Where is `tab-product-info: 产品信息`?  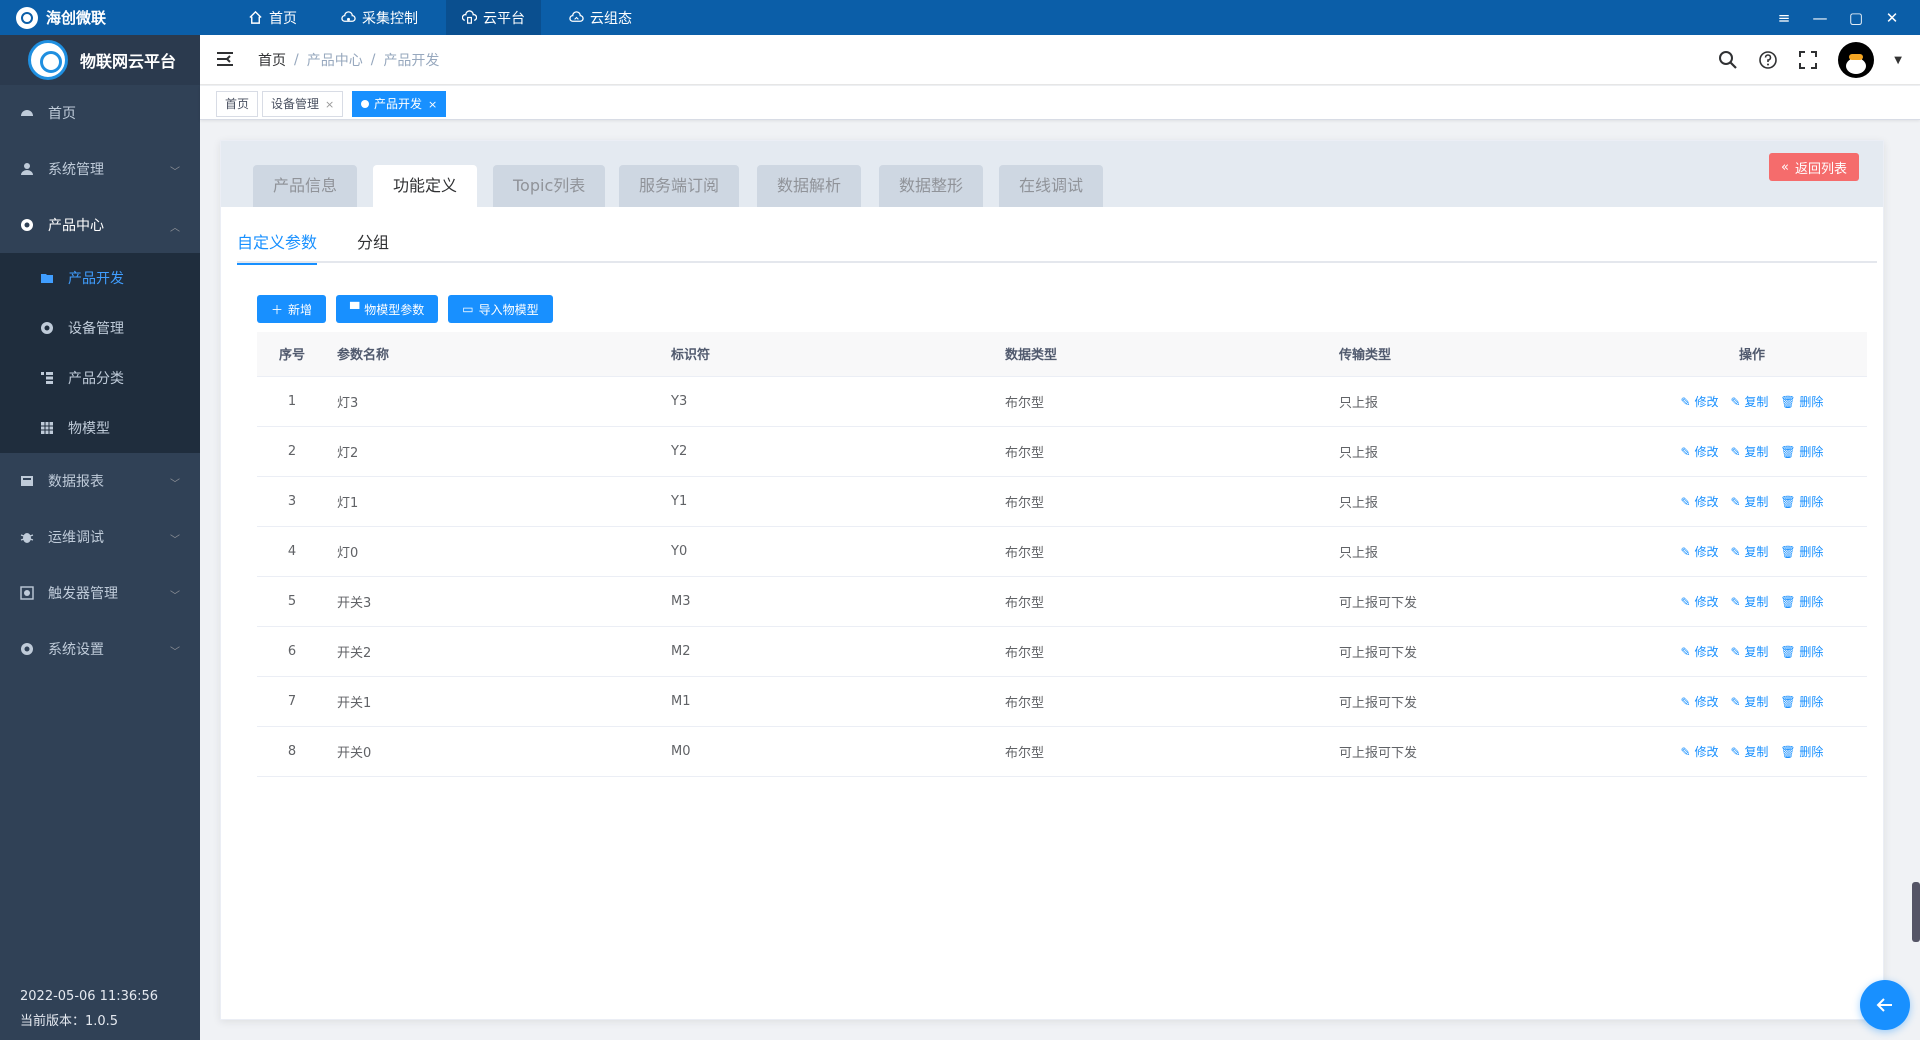
tab-product-info: 产品信息 is located at coordinates (305, 186).